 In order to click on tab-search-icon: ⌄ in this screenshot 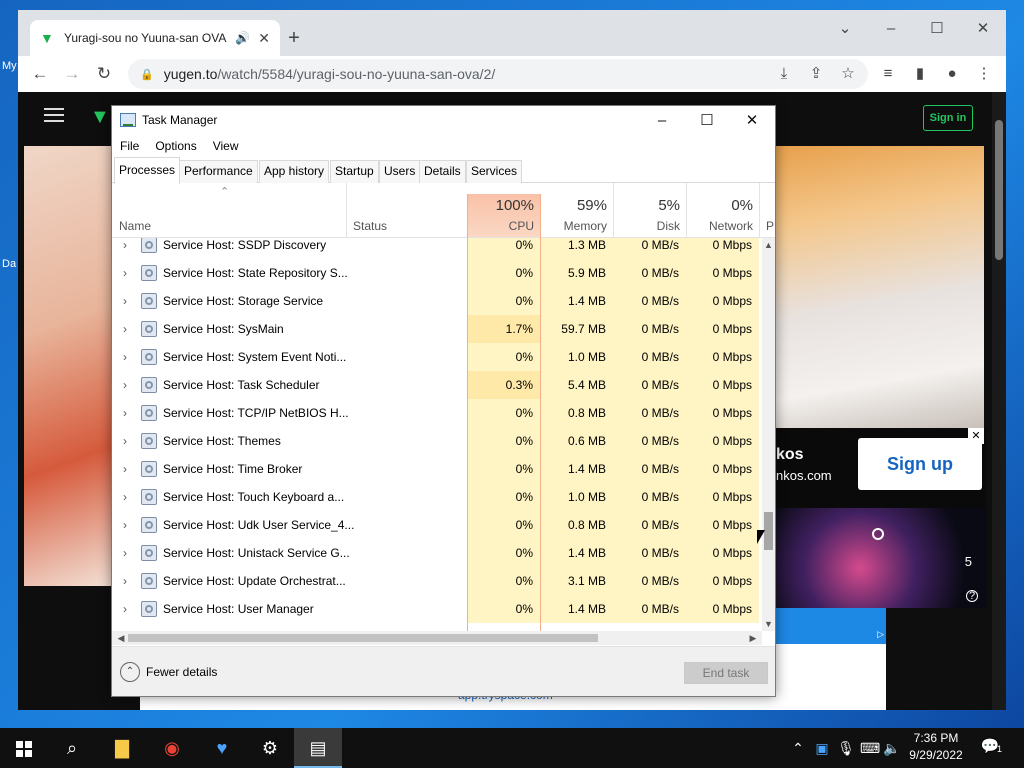, I will do `click(845, 29)`.